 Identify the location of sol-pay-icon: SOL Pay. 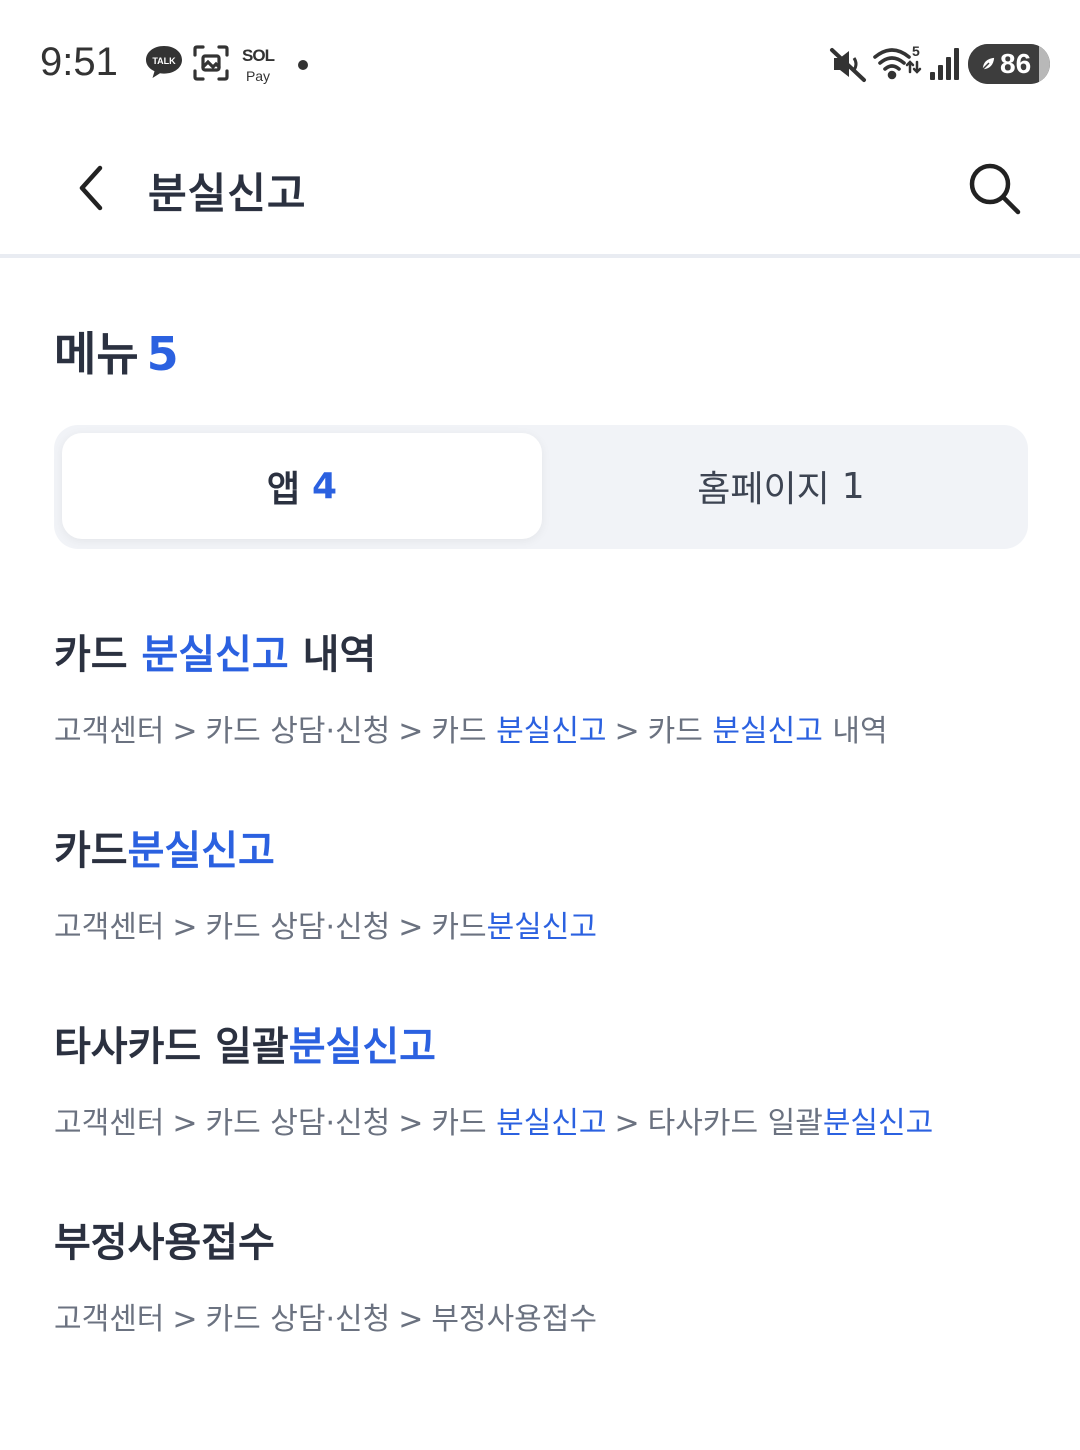
(258, 64).